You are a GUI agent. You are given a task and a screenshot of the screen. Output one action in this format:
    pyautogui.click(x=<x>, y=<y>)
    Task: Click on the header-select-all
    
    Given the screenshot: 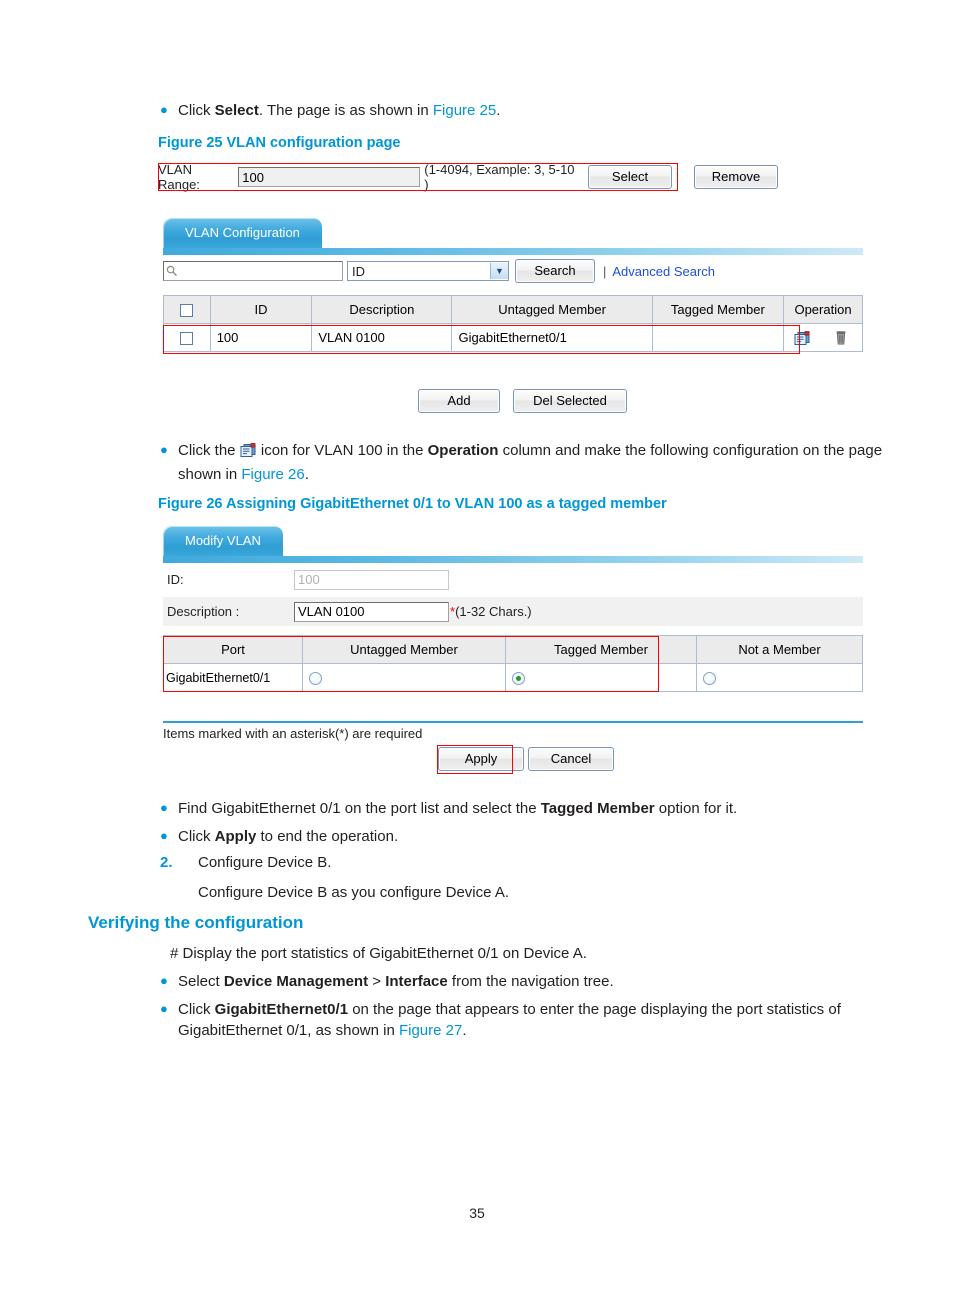 What is the action you would take?
    pyautogui.click(x=187, y=309)
    